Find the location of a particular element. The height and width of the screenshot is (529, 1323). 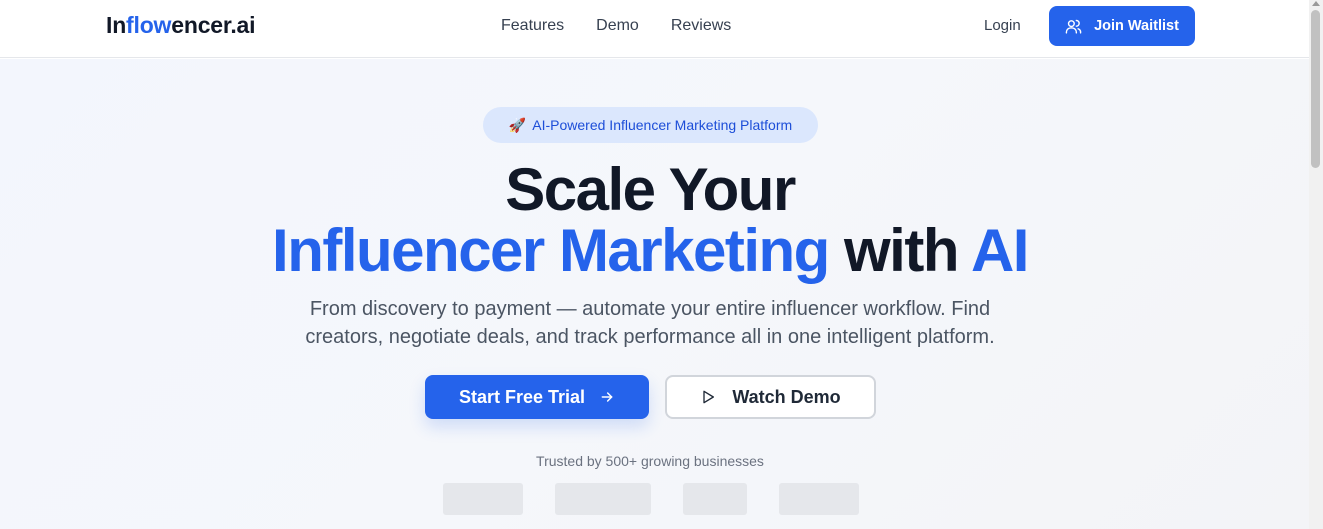

headline-line-2: Influencer Marketing with AI is located at coordinates (650, 251).